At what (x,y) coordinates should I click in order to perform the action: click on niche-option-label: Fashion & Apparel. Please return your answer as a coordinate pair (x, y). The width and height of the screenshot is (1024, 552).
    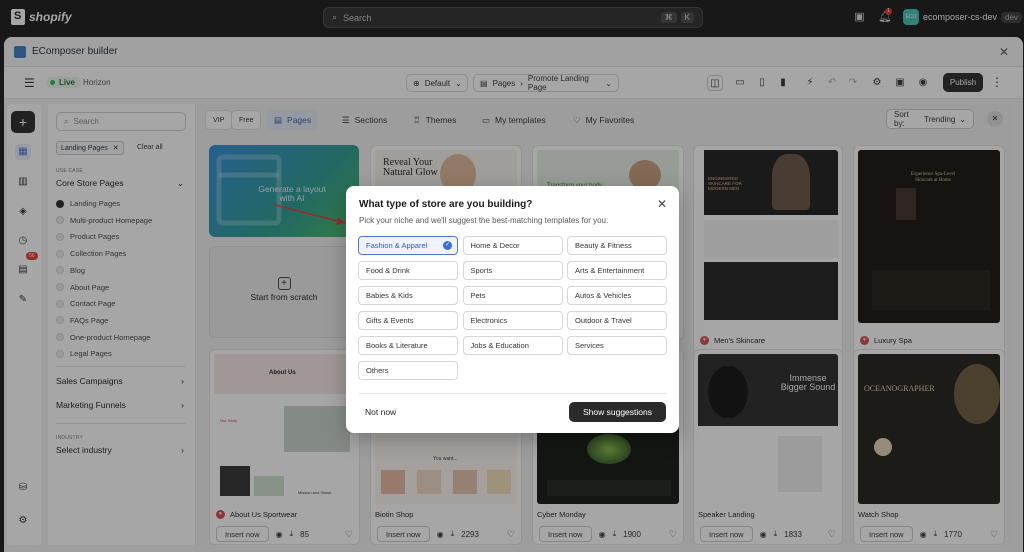
    Looking at the image, I should click on (397, 245).